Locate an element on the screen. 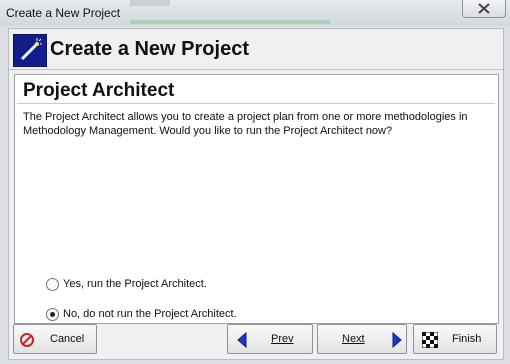 The height and width of the screenshot is (364, 510). prev-button: Prev is located at coordinates (270, 339).